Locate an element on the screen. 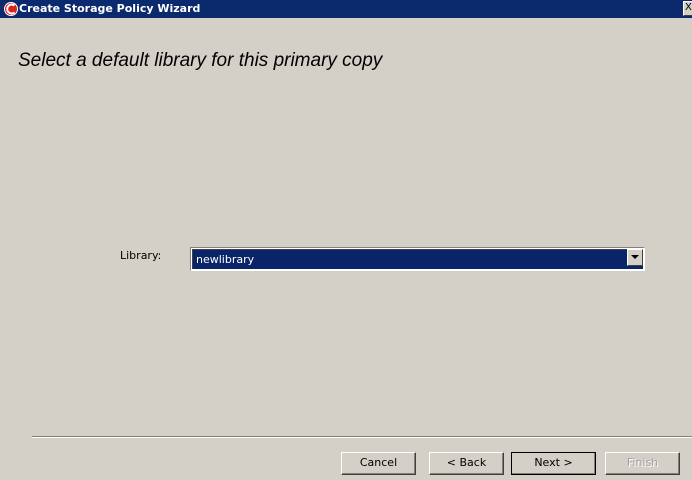  dropdown-arrow-button is located at coordinates (635, 257).